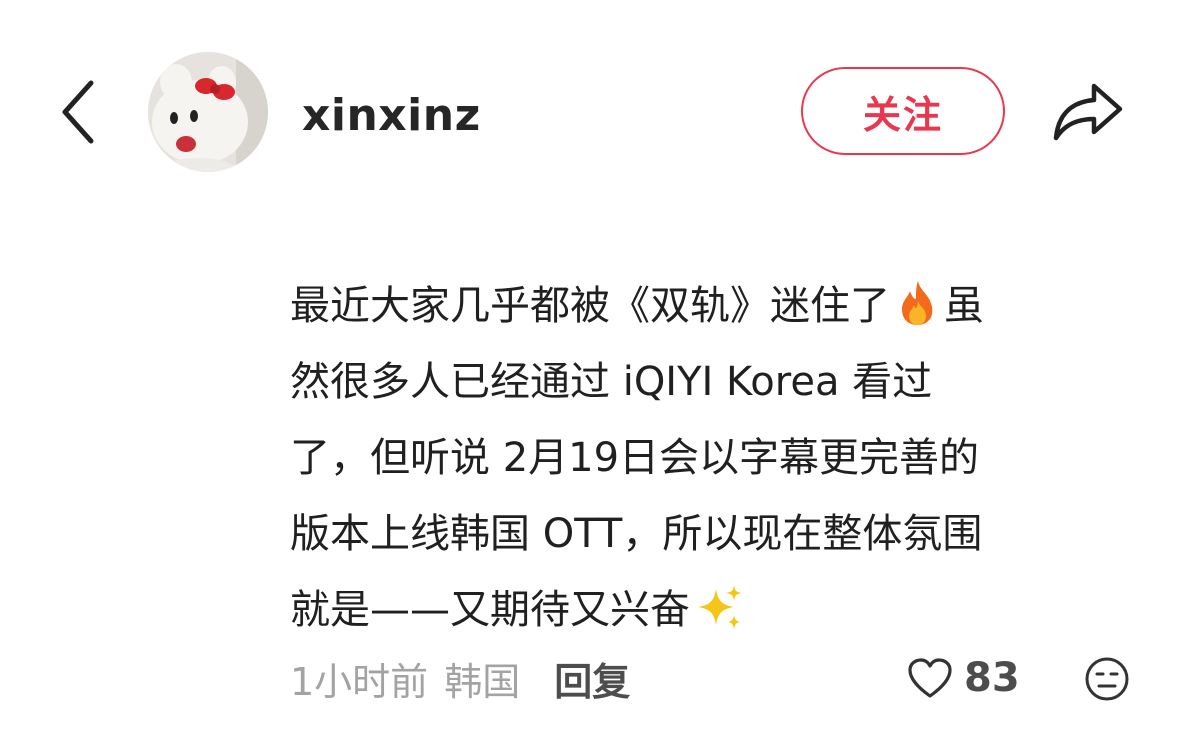  I want to click on heart-outline-icon, so click(930, 678).